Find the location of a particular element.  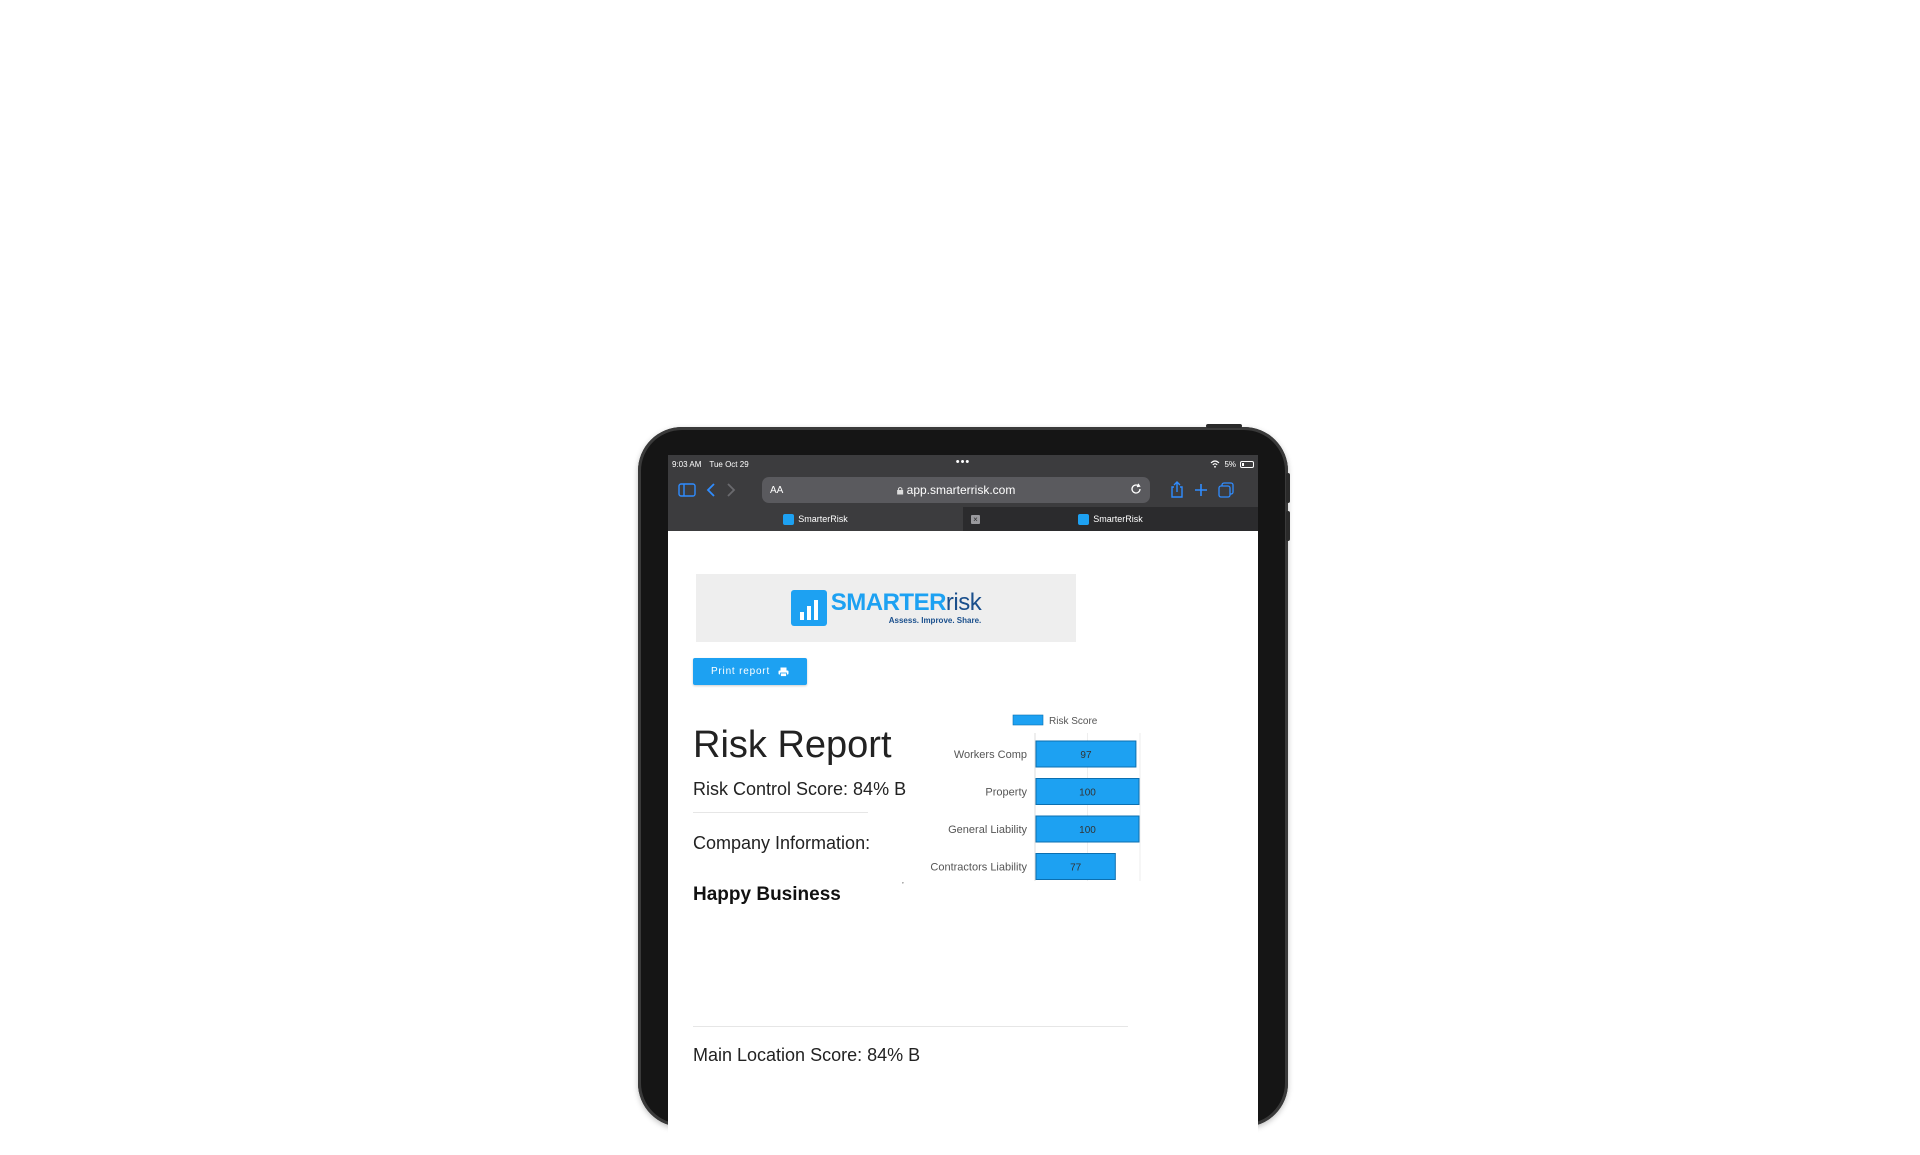

legend-swatch is located at coordinates (1028, 720).